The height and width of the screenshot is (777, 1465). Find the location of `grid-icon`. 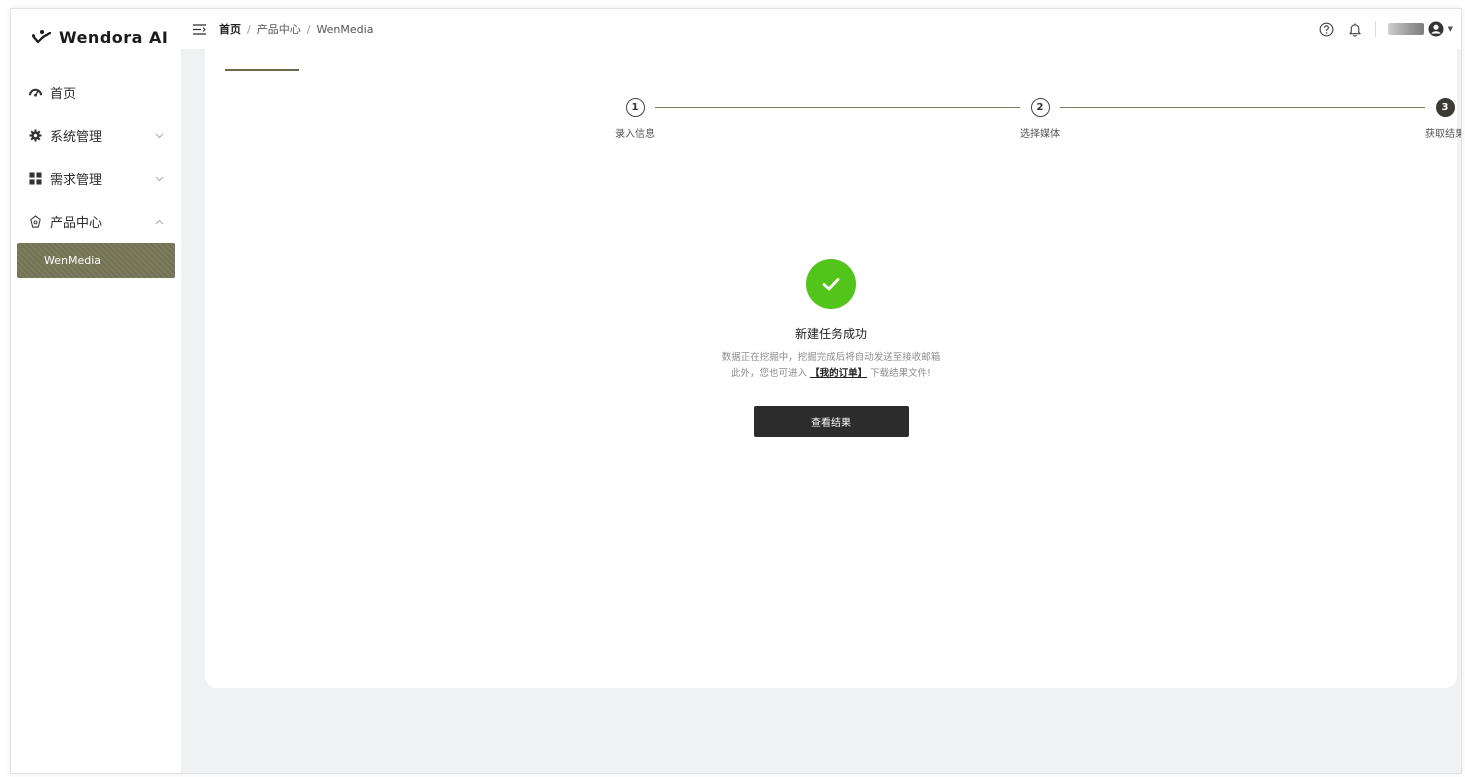

grid-icon is located at coordinates (35, 179).